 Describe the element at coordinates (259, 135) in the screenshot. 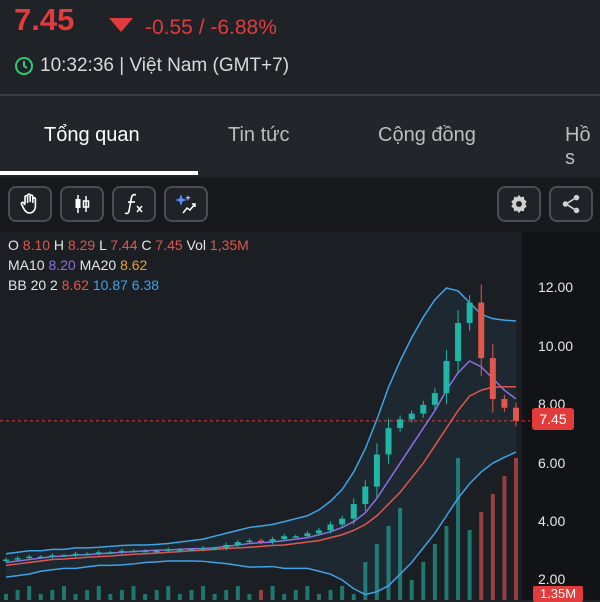

I see `tab-news: Tin tức` at that location.